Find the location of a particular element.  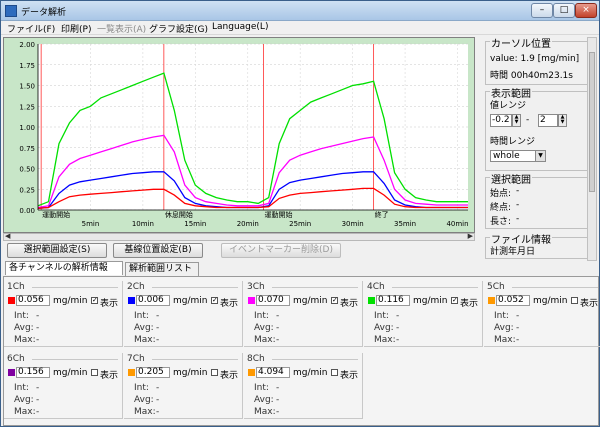

menu-language: Language(L) is located at coordinates (240, 27).